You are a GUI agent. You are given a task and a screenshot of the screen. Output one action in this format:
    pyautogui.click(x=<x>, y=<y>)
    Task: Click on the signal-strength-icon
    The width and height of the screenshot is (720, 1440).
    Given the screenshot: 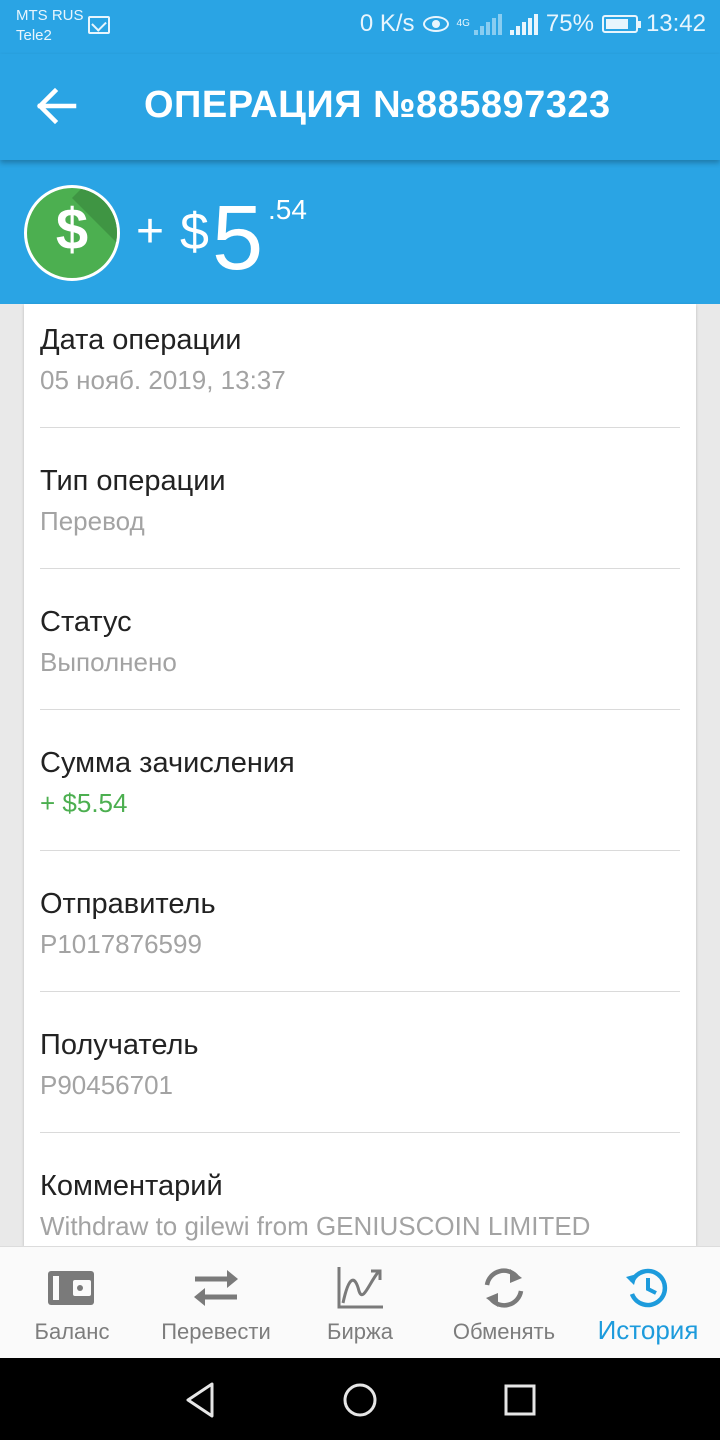 What is the action you would take?
    pyautogui.click(x=487, y=24)
    